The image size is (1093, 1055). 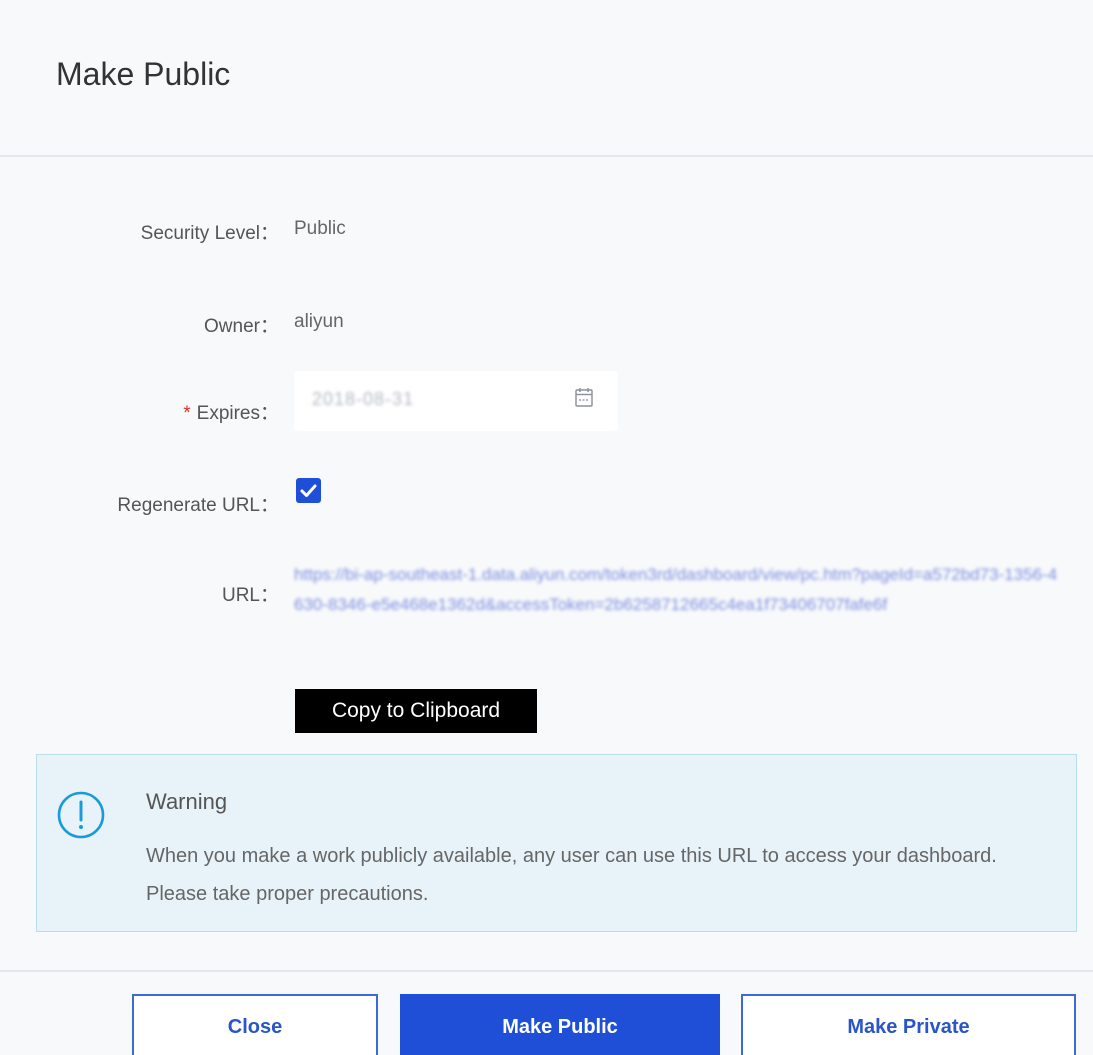 I want to click on expires-label-wrap: * Expires：, so click(x=231, y=411).